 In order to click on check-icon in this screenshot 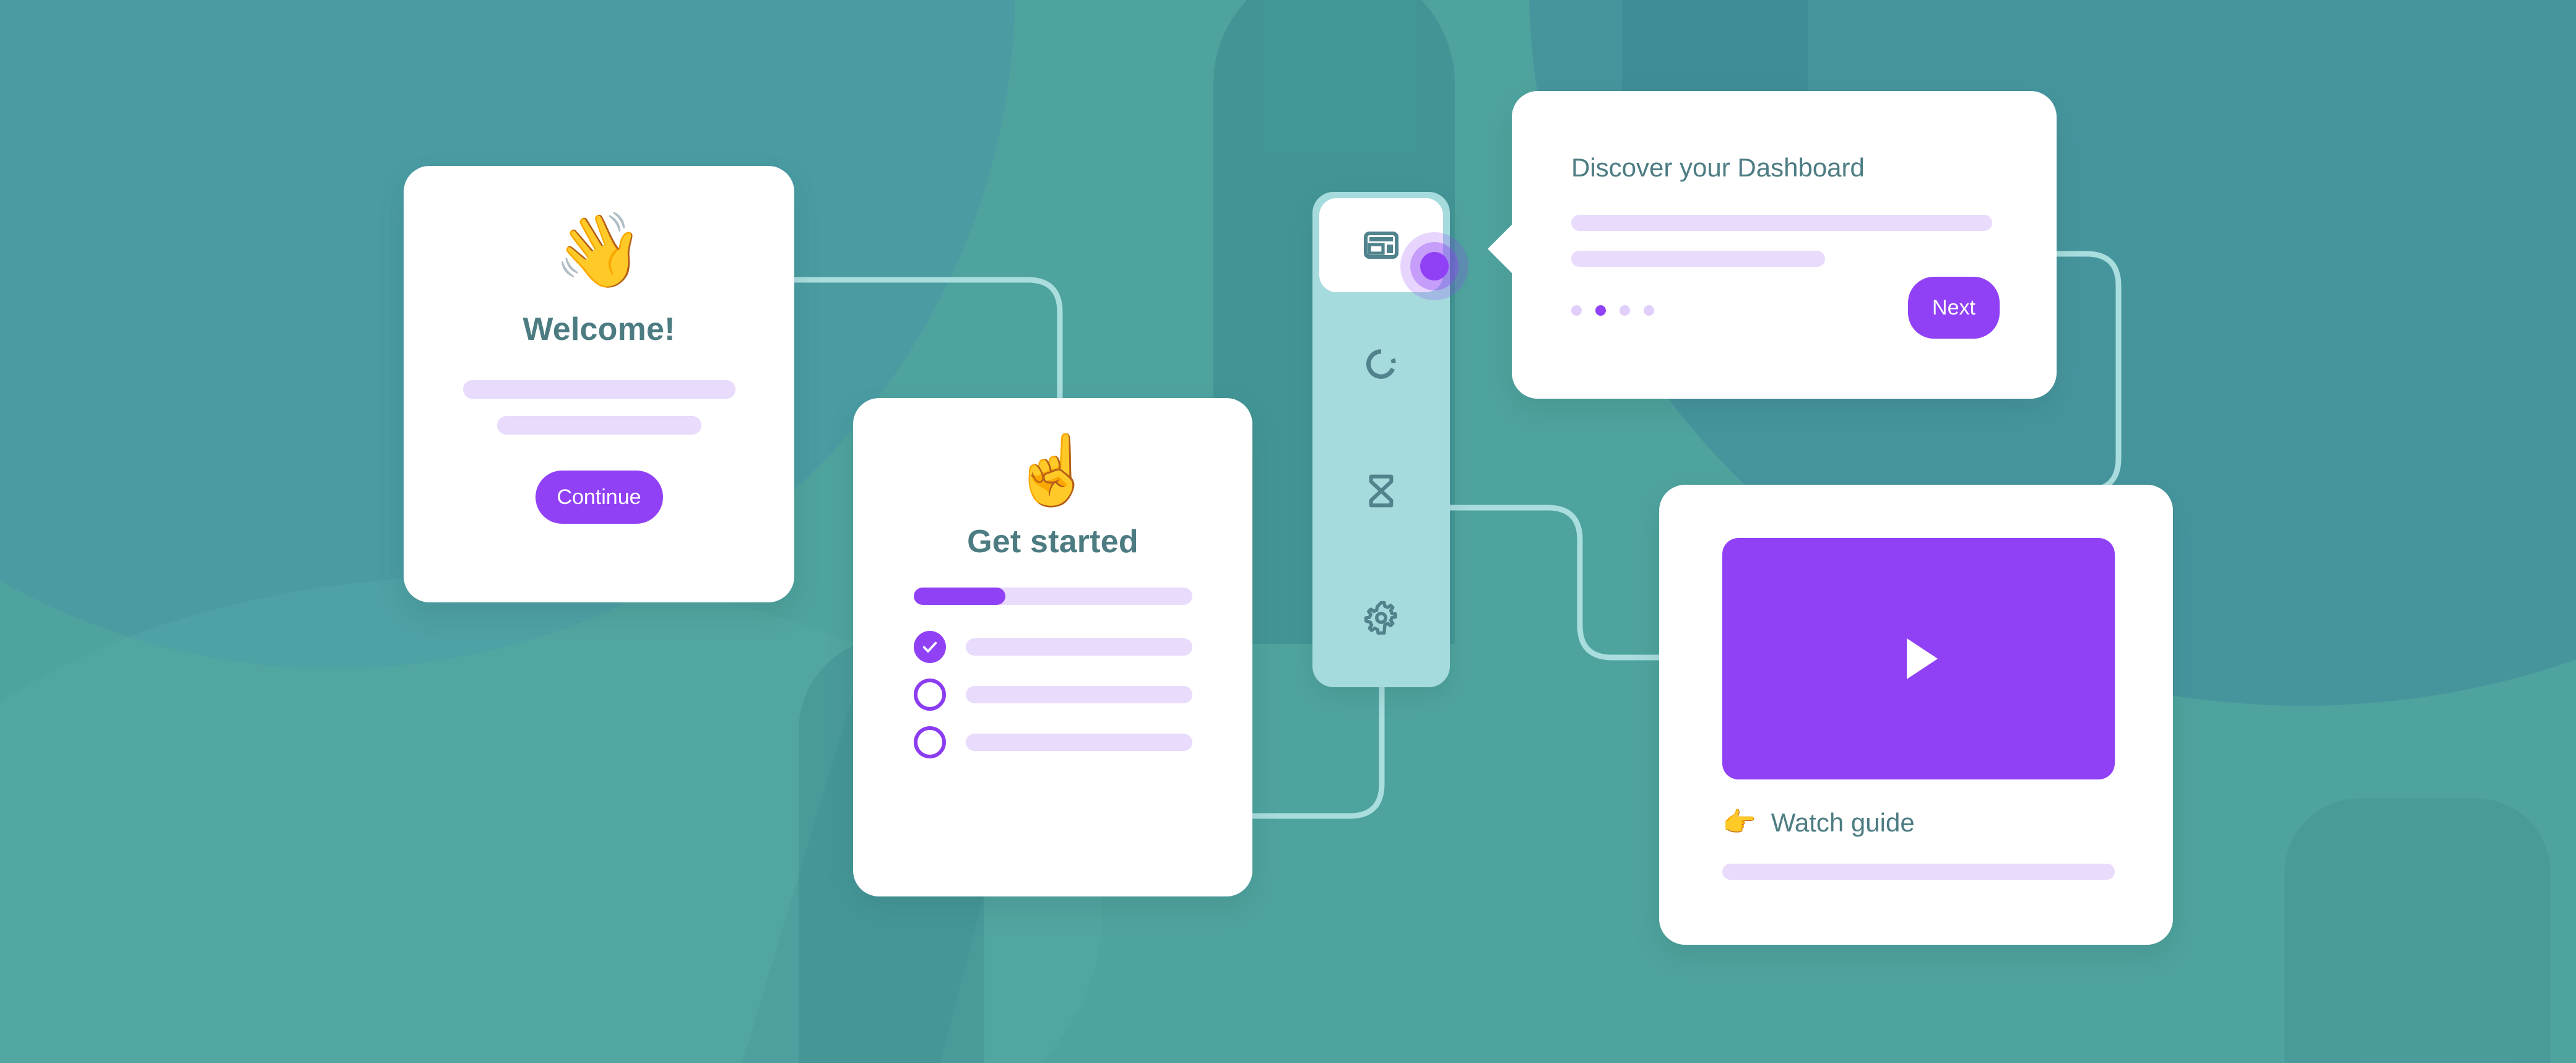, I will do `click(929, 647)`.